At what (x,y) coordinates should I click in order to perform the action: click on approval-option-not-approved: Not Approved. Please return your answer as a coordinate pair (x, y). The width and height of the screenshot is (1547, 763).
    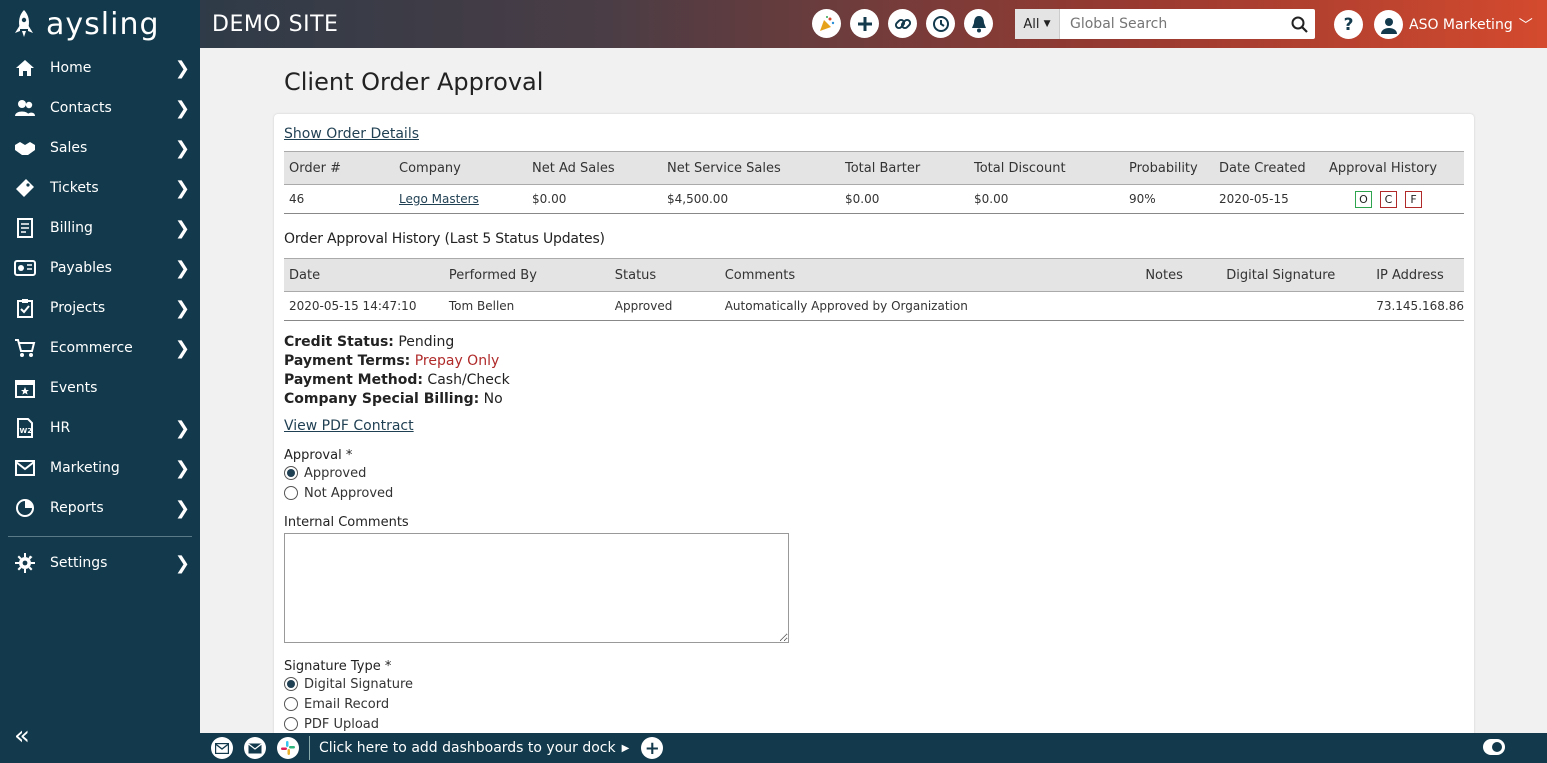
    Looking at the image, I should click on (874, 493).